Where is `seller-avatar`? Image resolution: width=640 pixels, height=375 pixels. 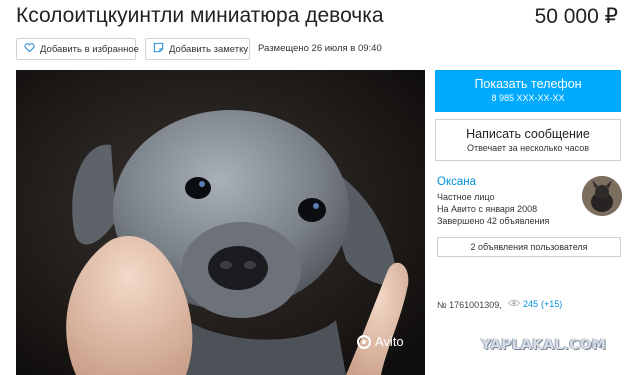 seller-avatar is located at coordinates (602, 196).